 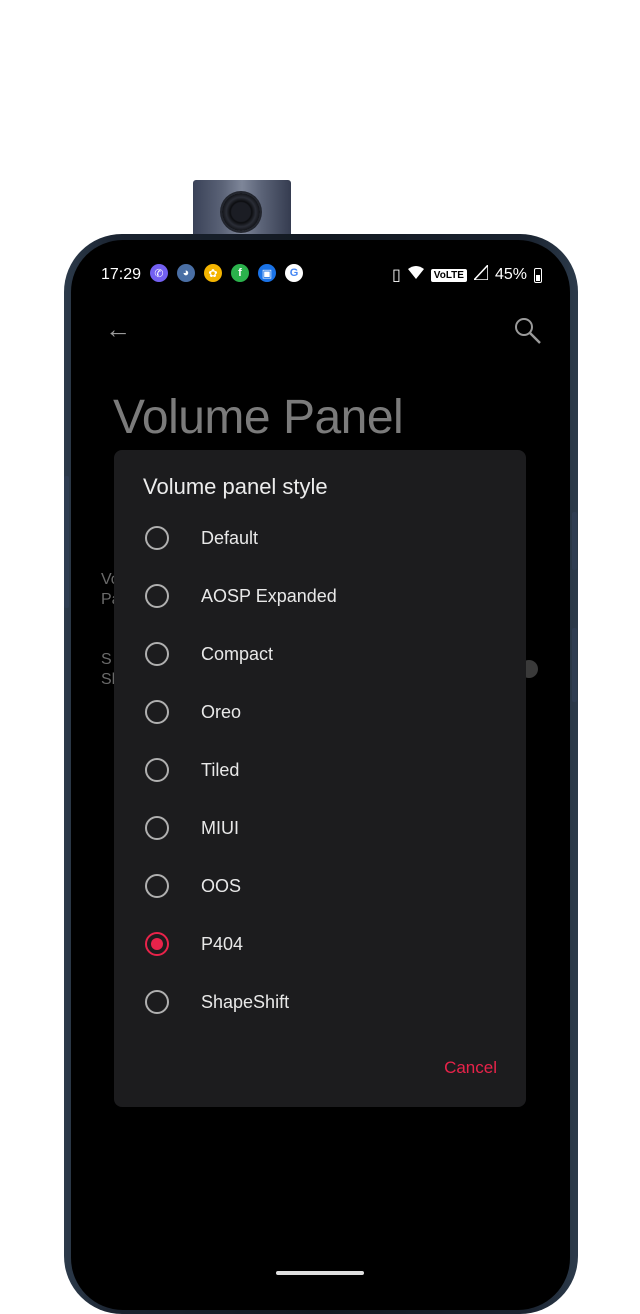 I want to click on back-arrow-icon: ←, so click(x=118, y=329).